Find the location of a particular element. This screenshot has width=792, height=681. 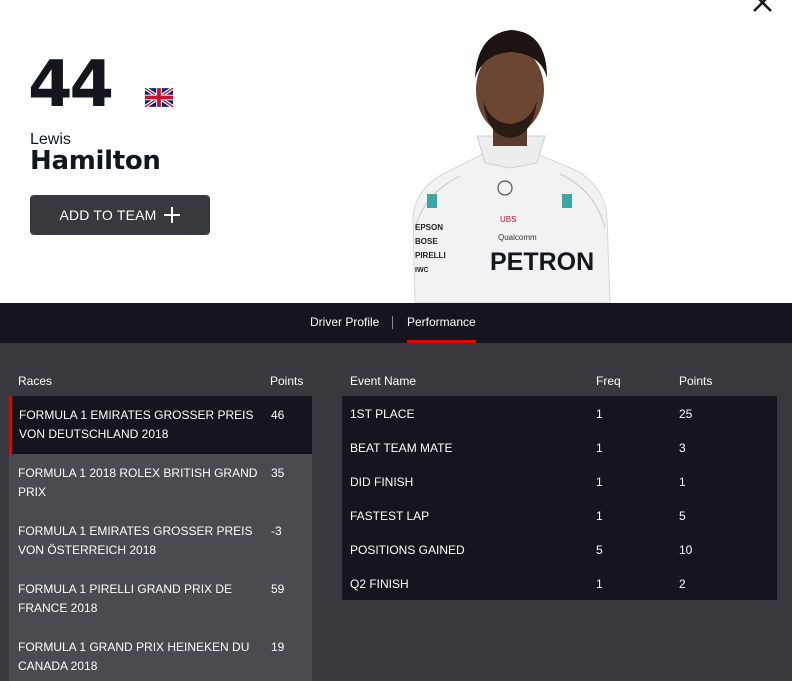

driver-last-name: Hamilton is located at coordinates (95, 161).